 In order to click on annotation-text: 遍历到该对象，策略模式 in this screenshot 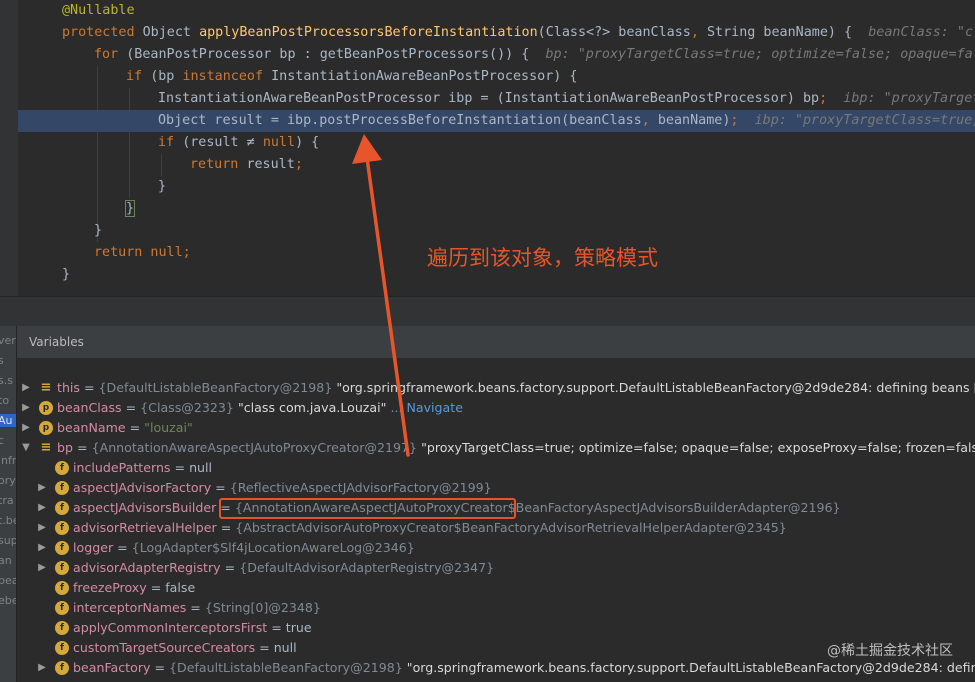, I will do `click(542, 258)`.